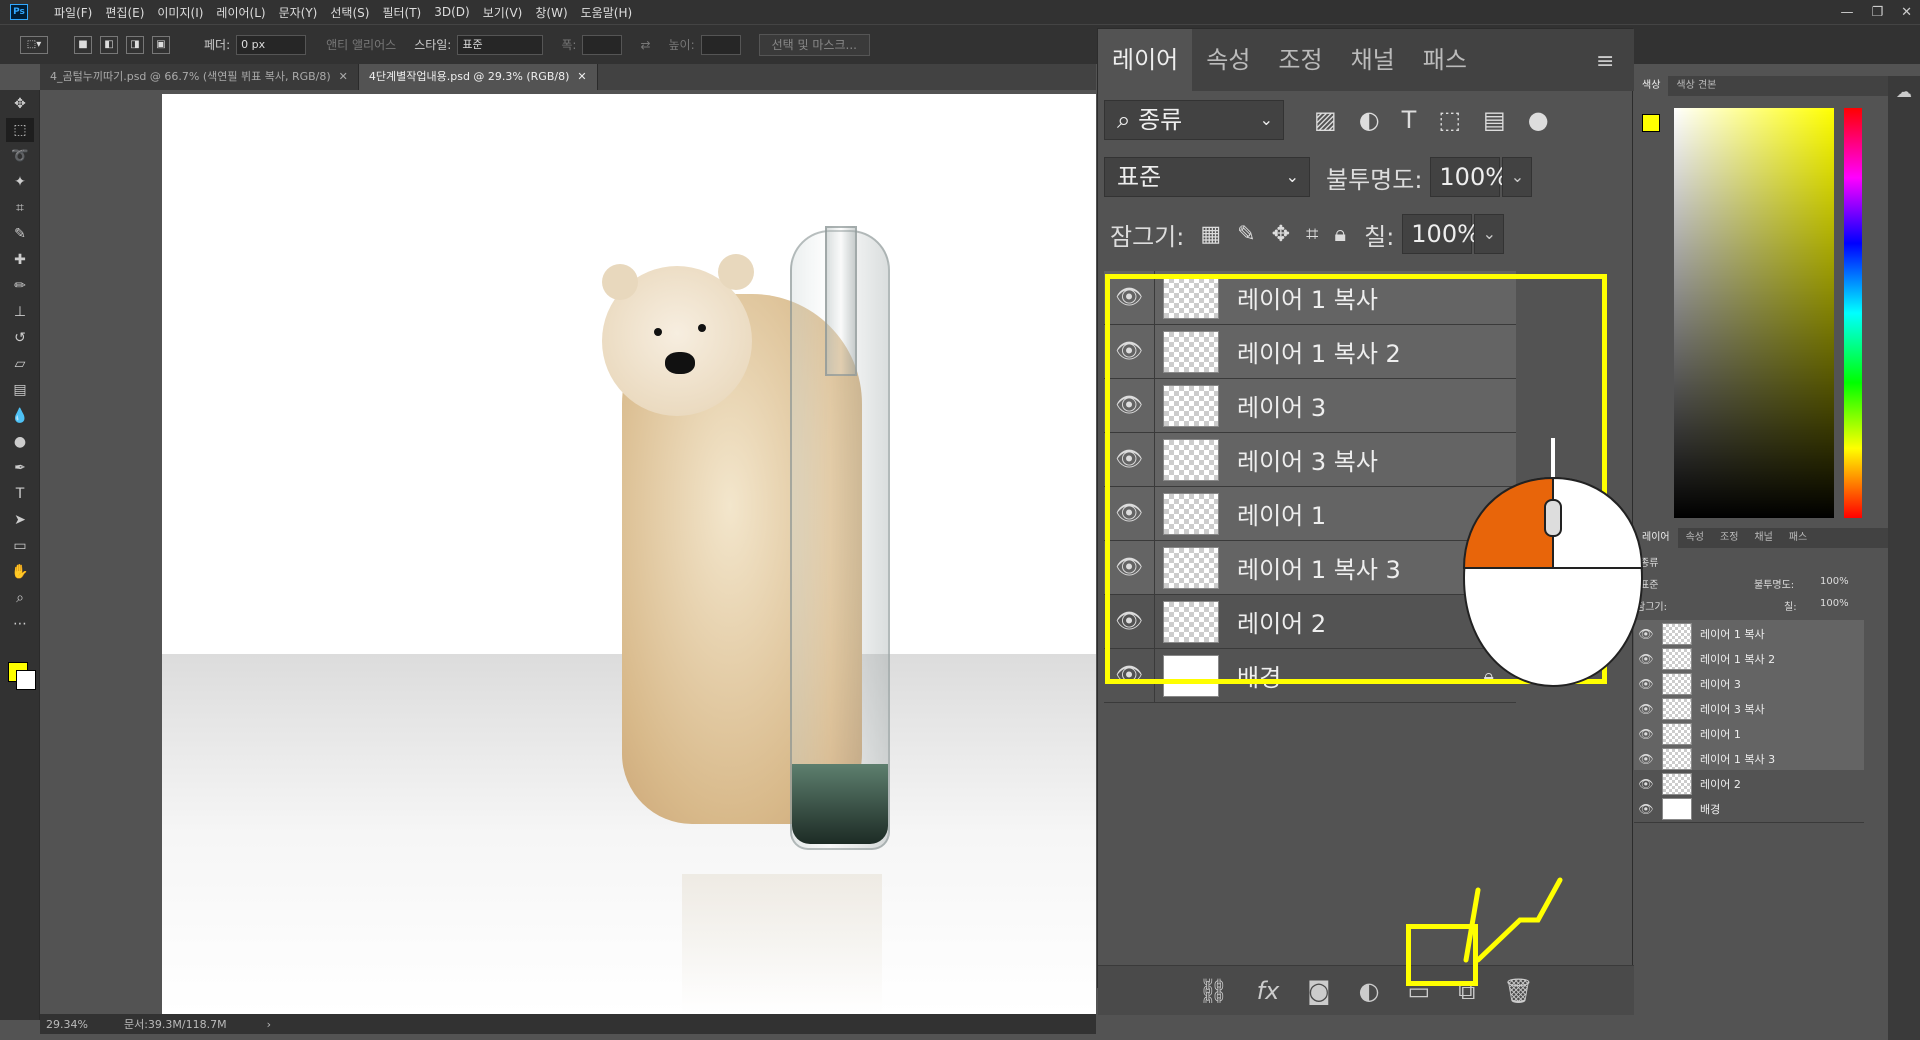 The image size is (1920, 1040). I want to click on add-mask-icon: ◙, so click(1318, 991).